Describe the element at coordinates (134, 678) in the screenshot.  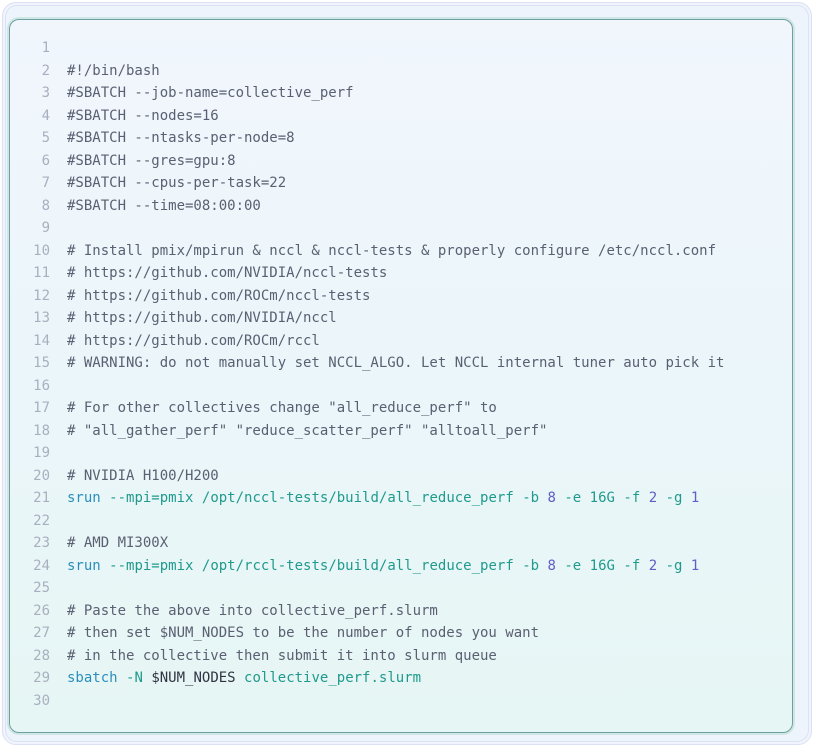
I see `code-token: -N` at that location.